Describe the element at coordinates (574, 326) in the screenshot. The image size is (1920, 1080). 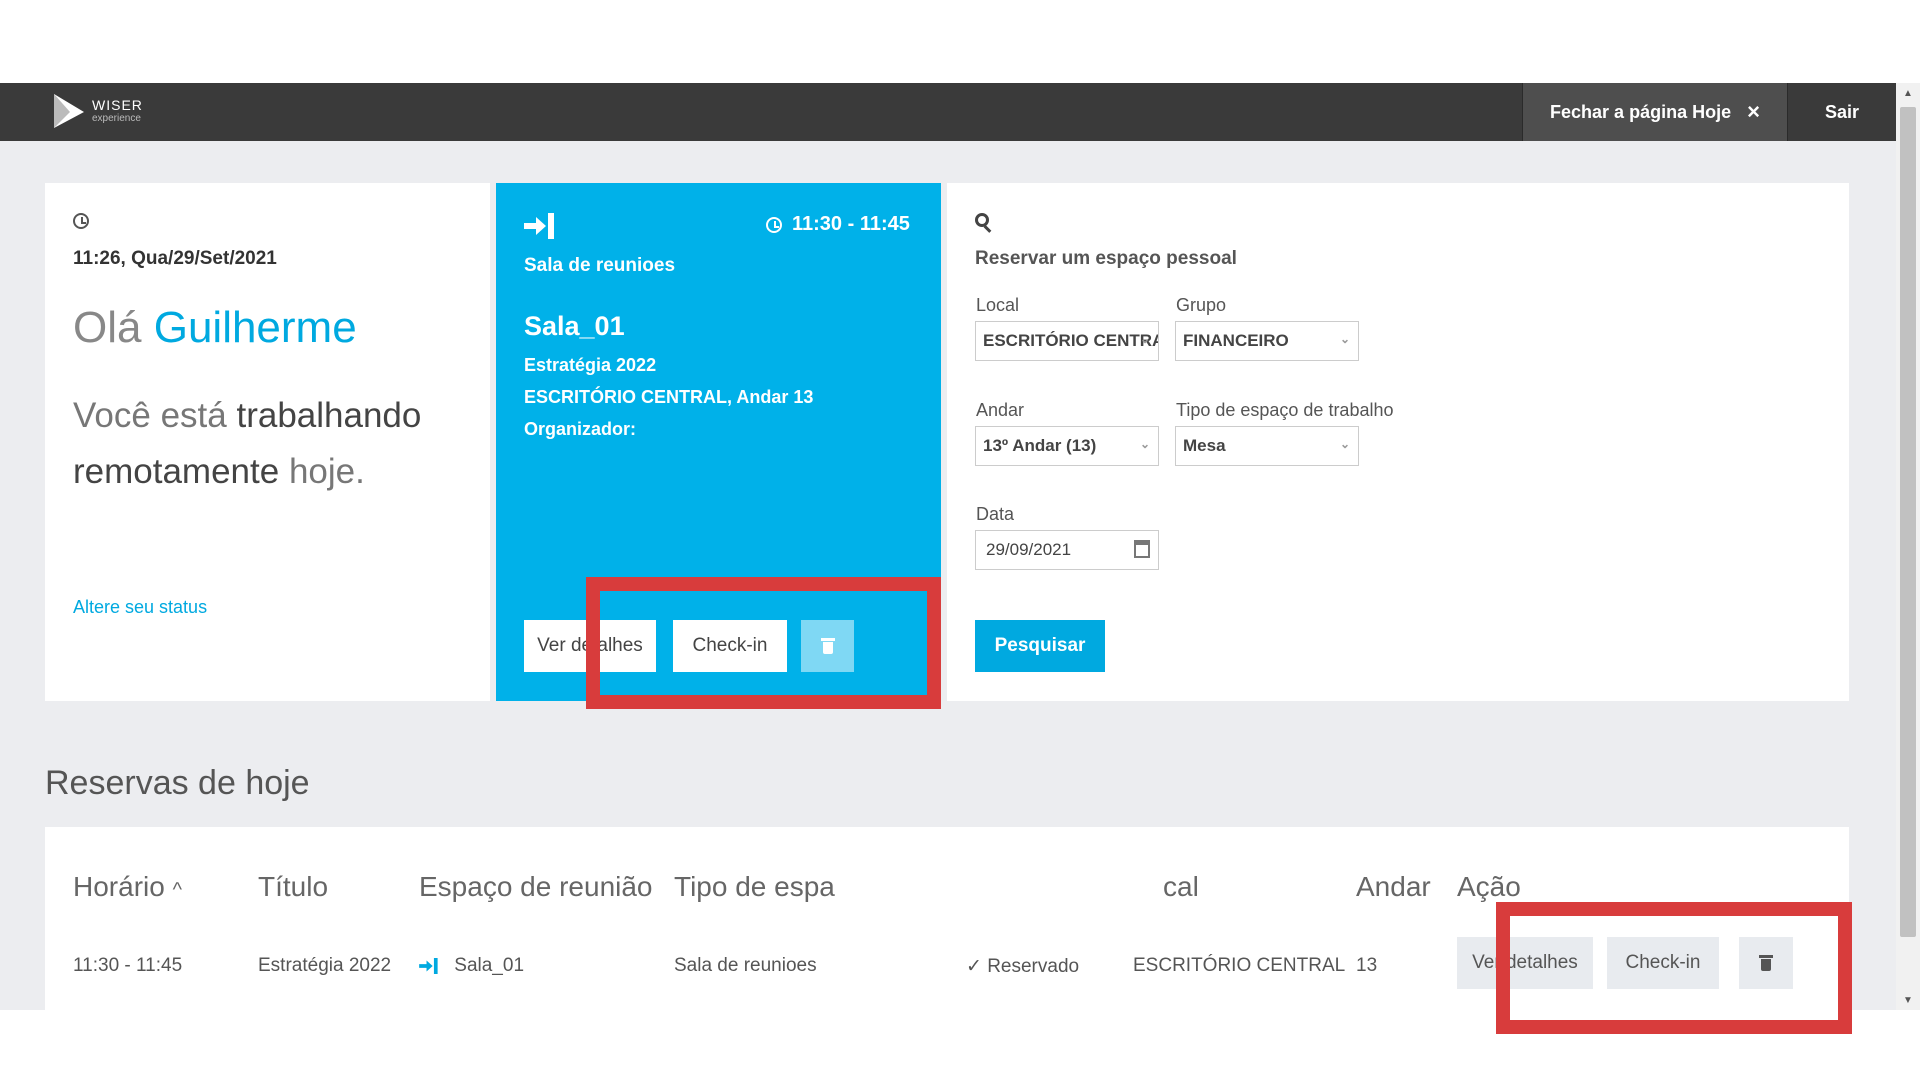
I see `booking-room: Sala_01` at that location.